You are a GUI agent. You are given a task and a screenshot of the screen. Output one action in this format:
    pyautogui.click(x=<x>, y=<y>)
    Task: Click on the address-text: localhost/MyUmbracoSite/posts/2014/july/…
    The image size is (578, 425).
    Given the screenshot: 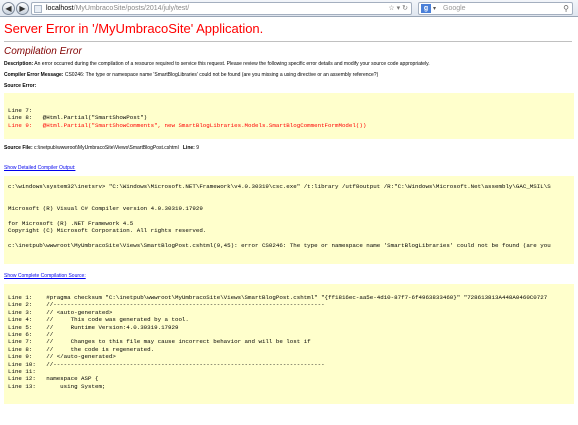 What is the action you would take?
    pyautogui.click(x=117, y=9)
    